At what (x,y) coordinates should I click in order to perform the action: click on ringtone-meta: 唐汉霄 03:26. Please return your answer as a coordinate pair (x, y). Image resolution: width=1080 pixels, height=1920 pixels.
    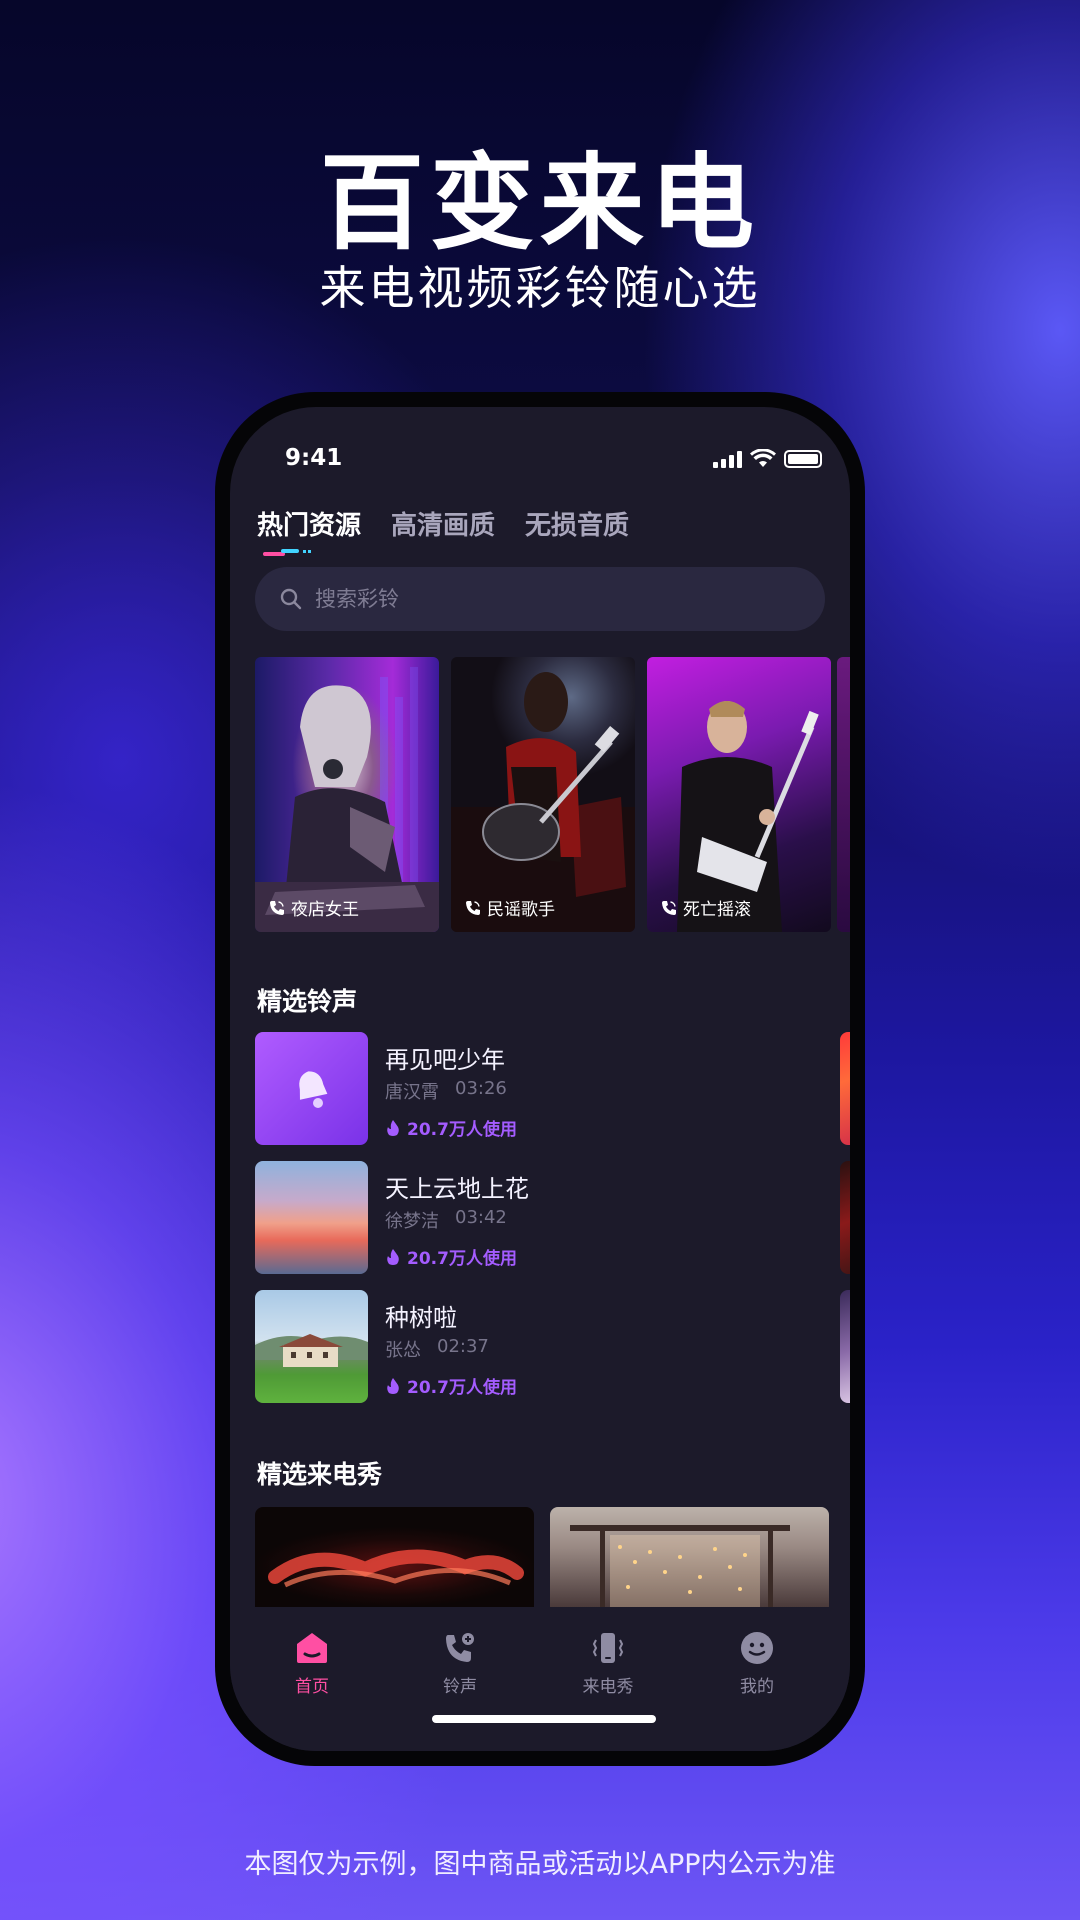
    Looking at the image, I should click on (446, 1091).